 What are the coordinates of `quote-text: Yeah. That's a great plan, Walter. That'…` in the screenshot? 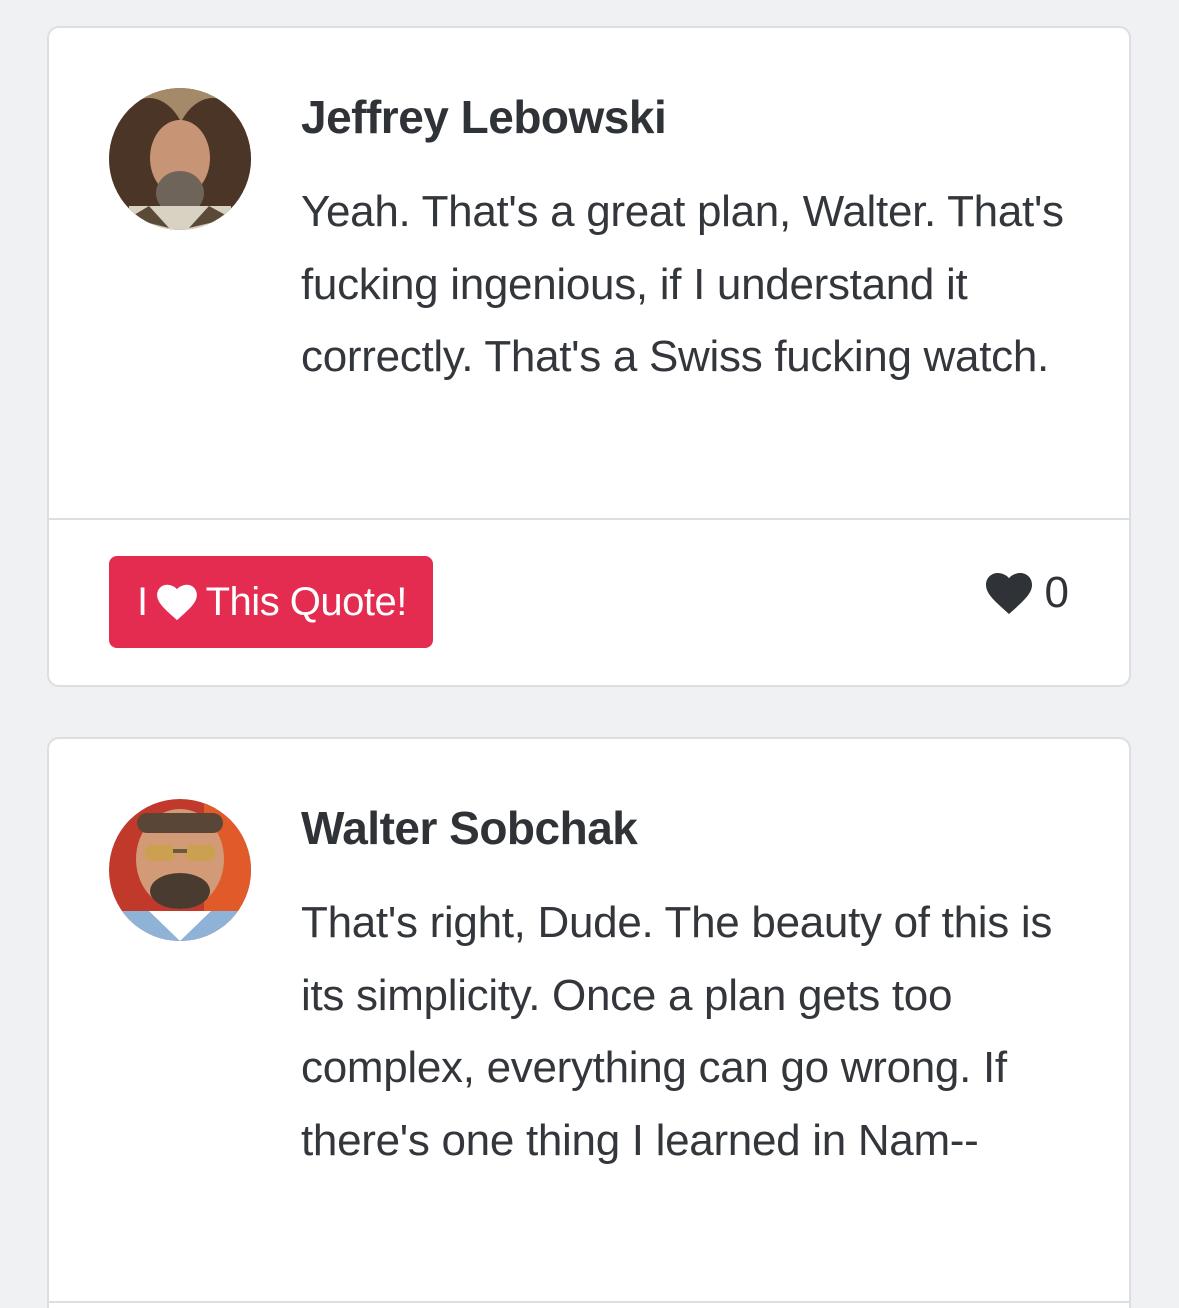 It's located at (682, 284).